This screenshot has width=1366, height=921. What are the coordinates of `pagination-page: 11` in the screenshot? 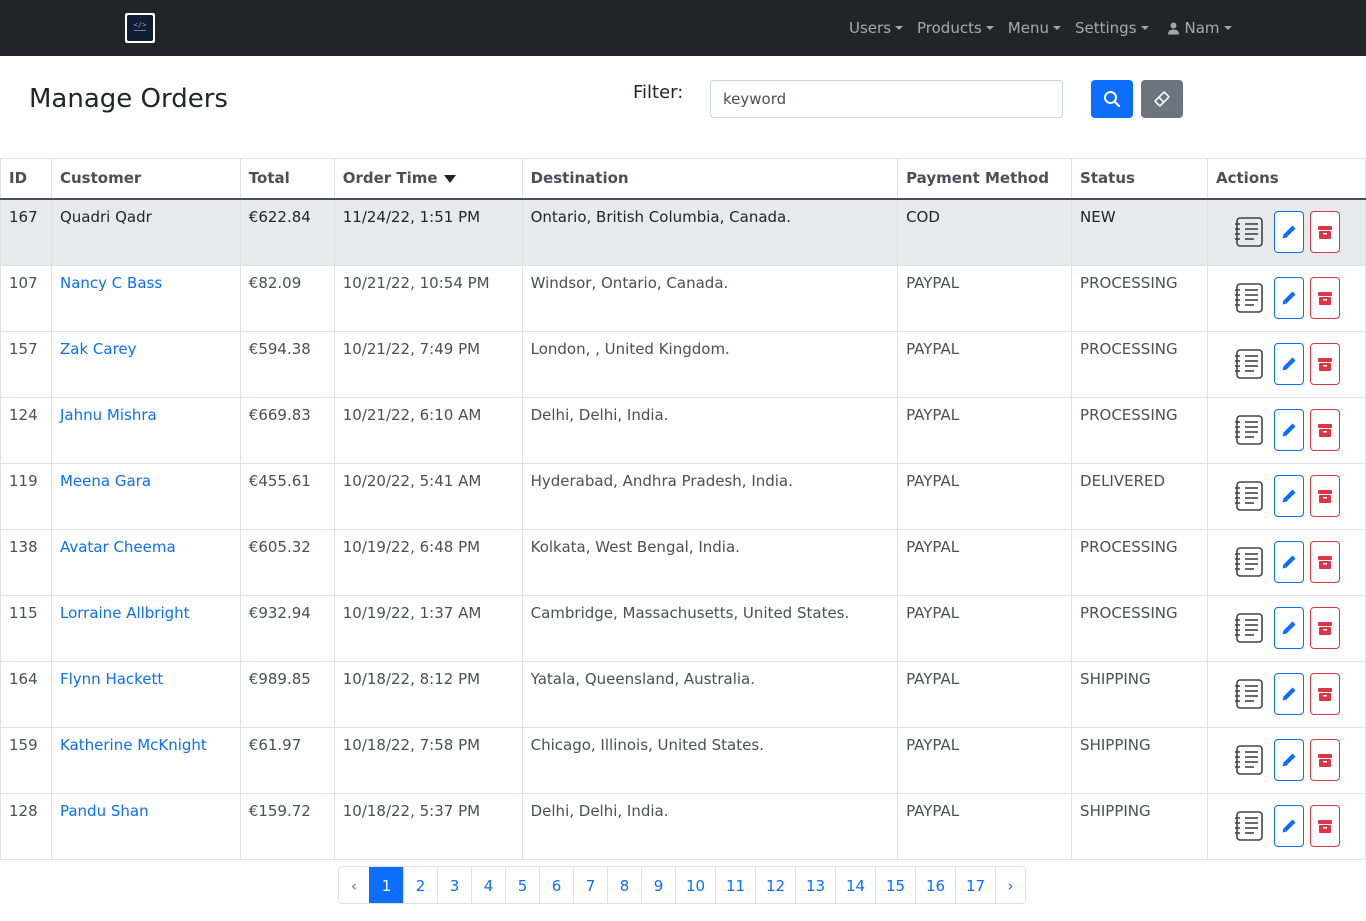 It's located at (735, 885).